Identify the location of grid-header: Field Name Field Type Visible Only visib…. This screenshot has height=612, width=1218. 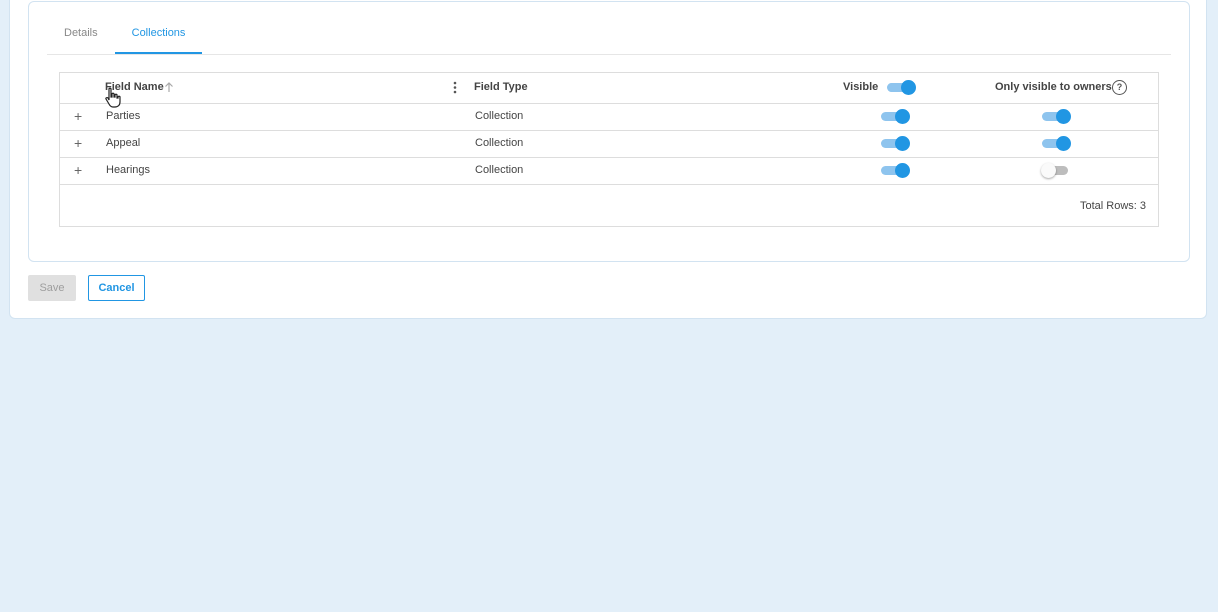
(609, 90).